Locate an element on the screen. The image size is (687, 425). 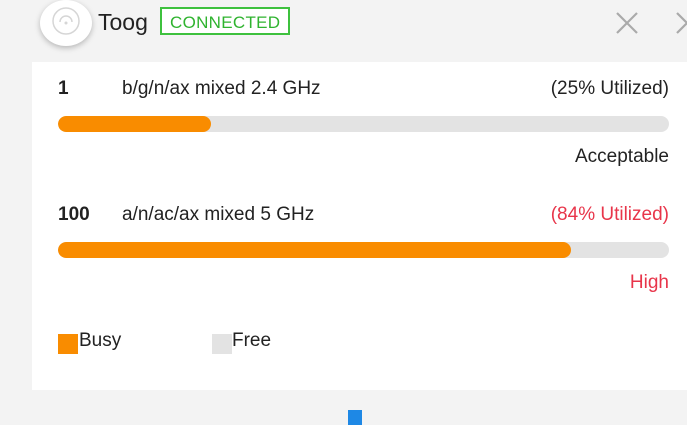
status-badge: CONNECTED is located at coordinates (225, 21).